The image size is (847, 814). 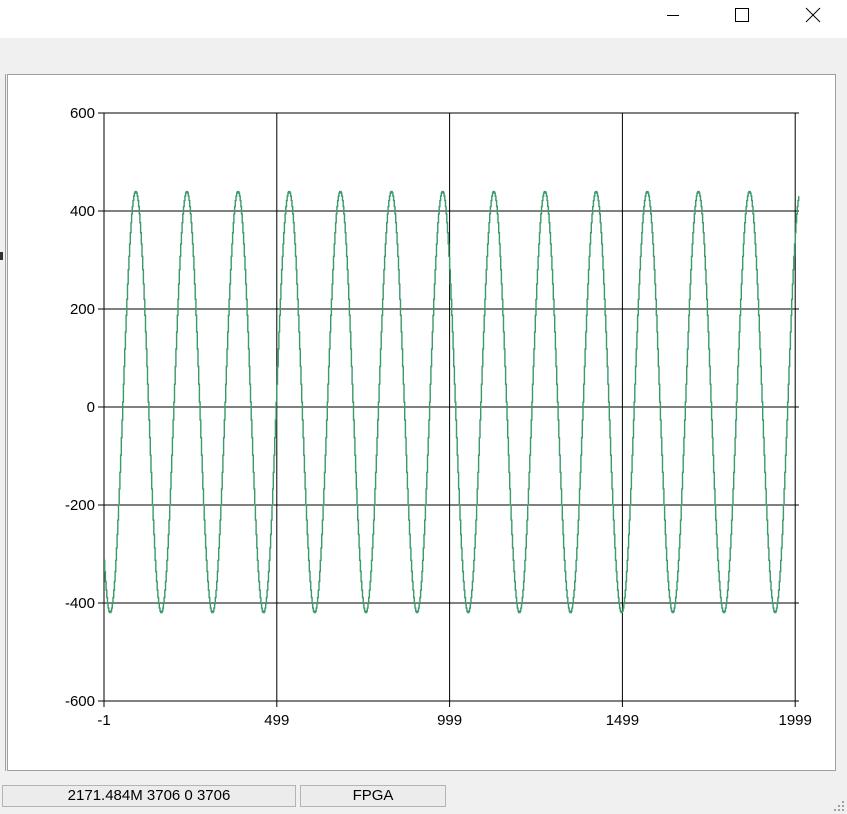 What do you see at coordinates (80, 603) in the screenshot?
I see `y-tick-label: -400` at bounding box center [80, 603].